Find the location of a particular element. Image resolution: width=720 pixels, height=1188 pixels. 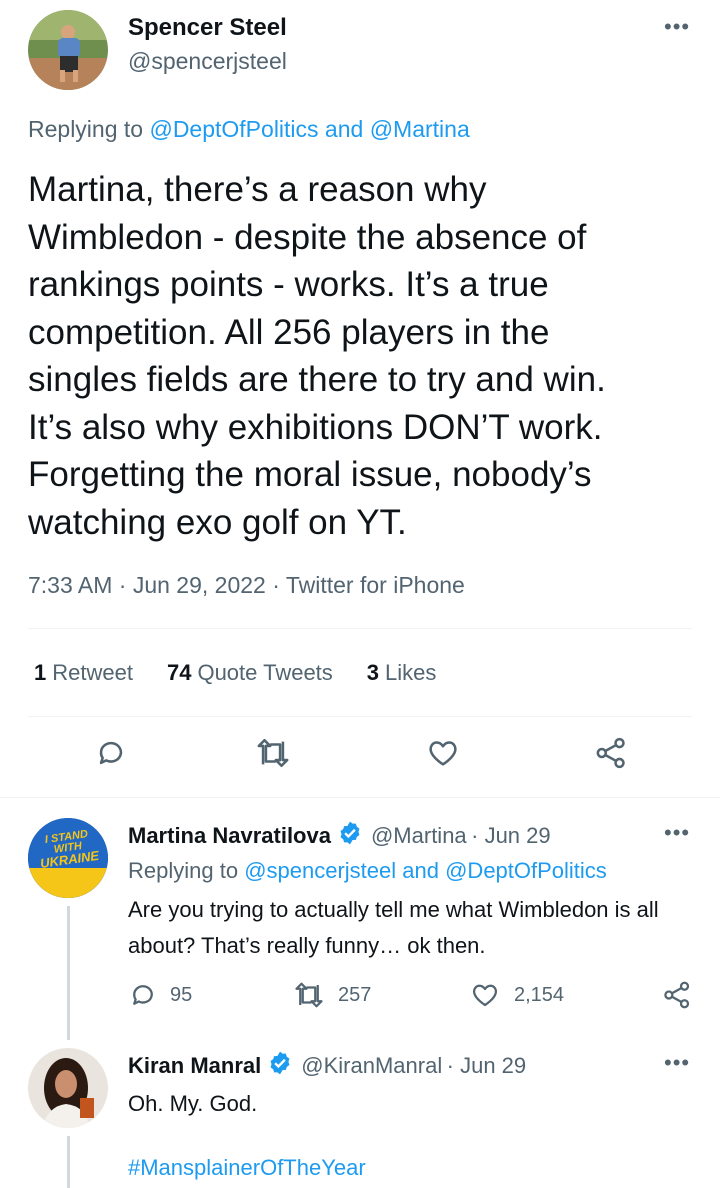

author-handle: @spencerjsteel is located at coordinates (207, 61).